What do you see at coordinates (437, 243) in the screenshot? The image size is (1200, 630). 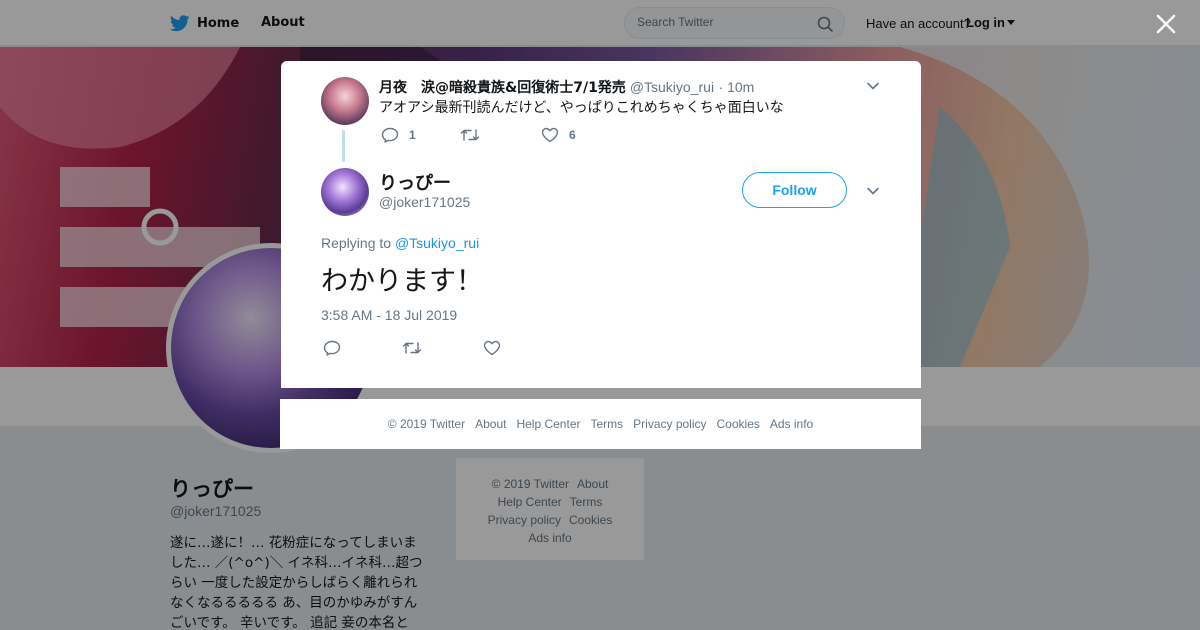 I see `replying-to-link: @Tsukiyo_rui` at bounding box center [437, 243].